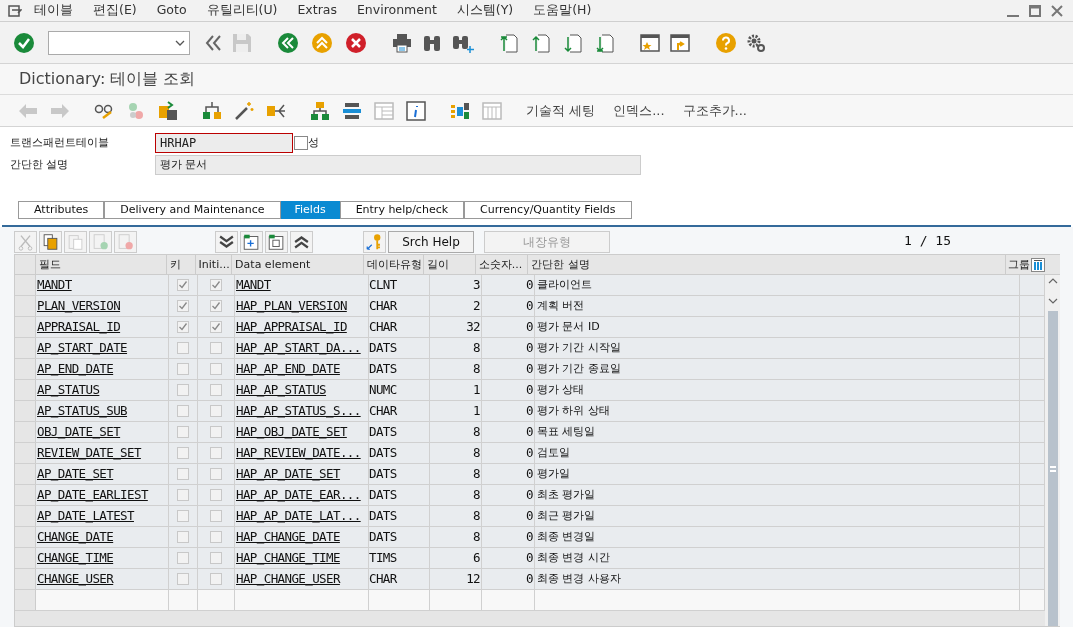  Describe the element at coordinates (402, 42) in the screenshot. I see `printer-icon` at that location.